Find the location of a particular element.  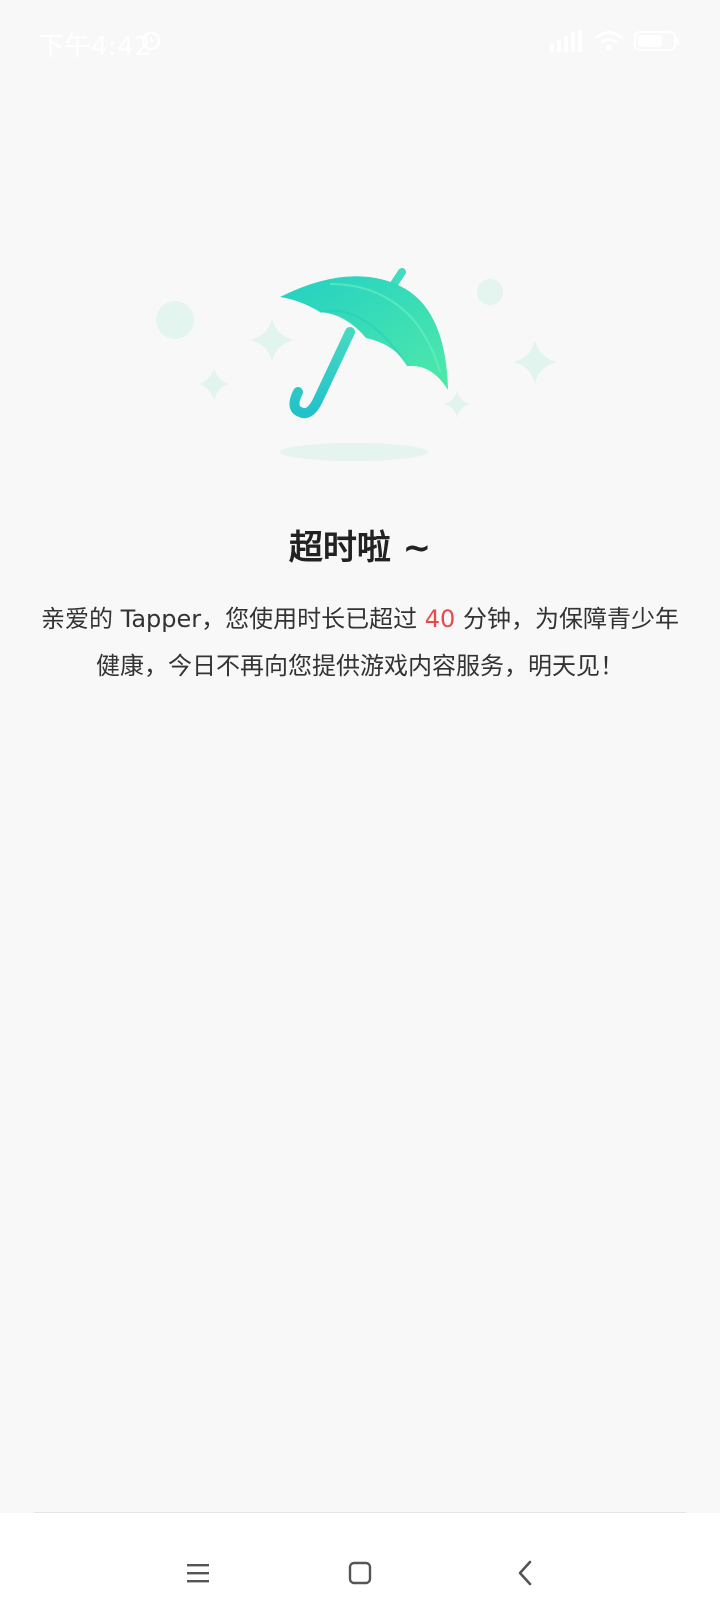

menu-button is located at coordinates (198, 1573).